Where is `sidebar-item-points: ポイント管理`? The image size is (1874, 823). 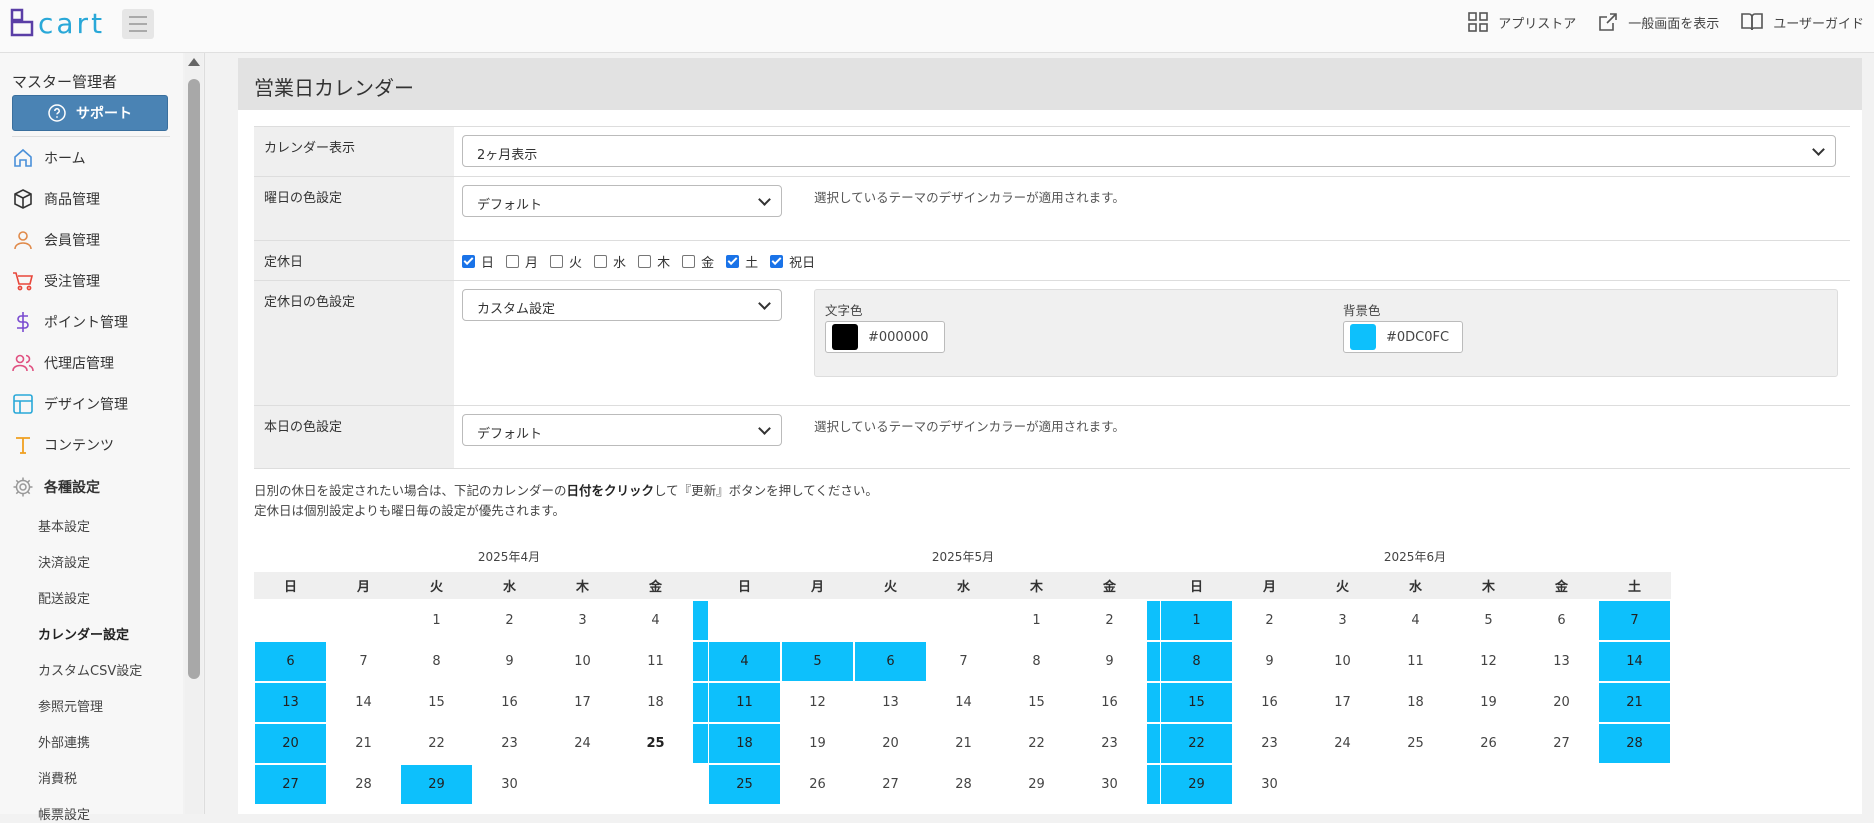 sidebar-item-points: ポイント管理 is located at coordinates (70, 322).